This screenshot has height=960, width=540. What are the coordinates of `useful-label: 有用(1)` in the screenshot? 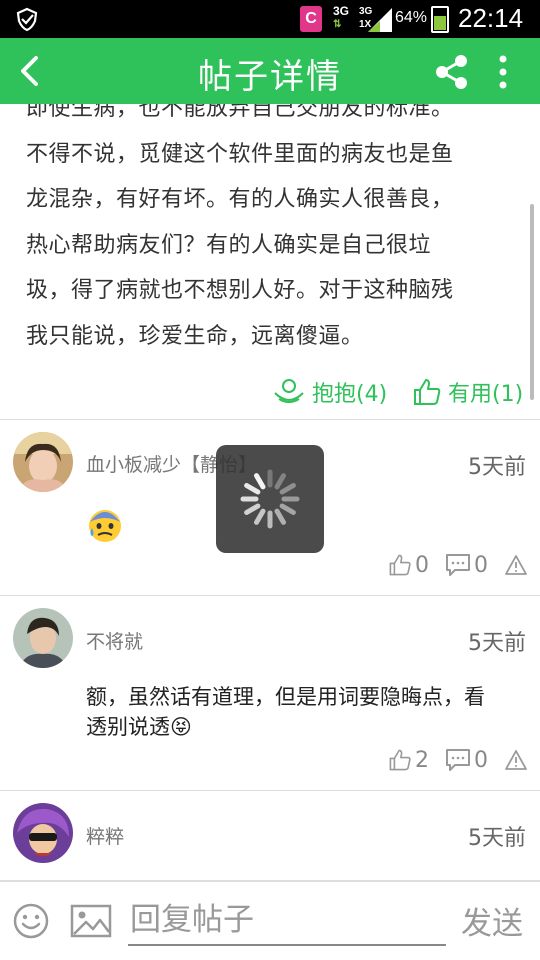 It's located at (486, 394).